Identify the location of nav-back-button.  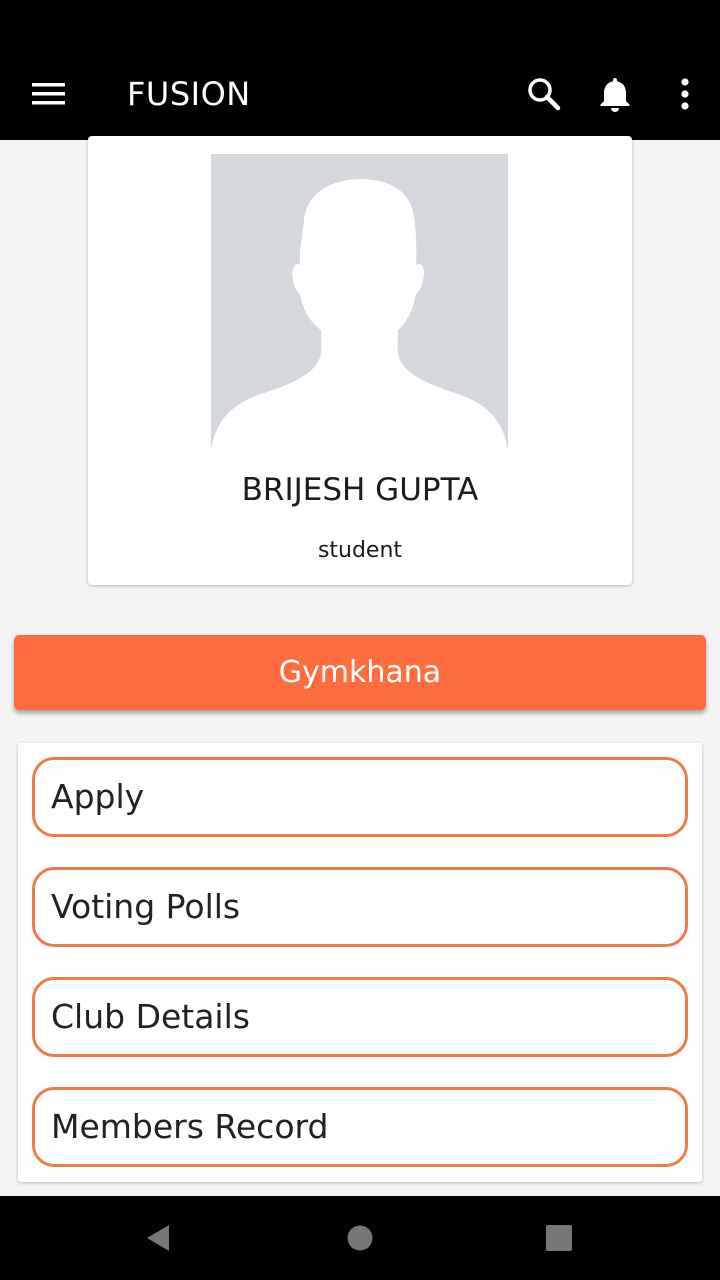
(158, 1238).